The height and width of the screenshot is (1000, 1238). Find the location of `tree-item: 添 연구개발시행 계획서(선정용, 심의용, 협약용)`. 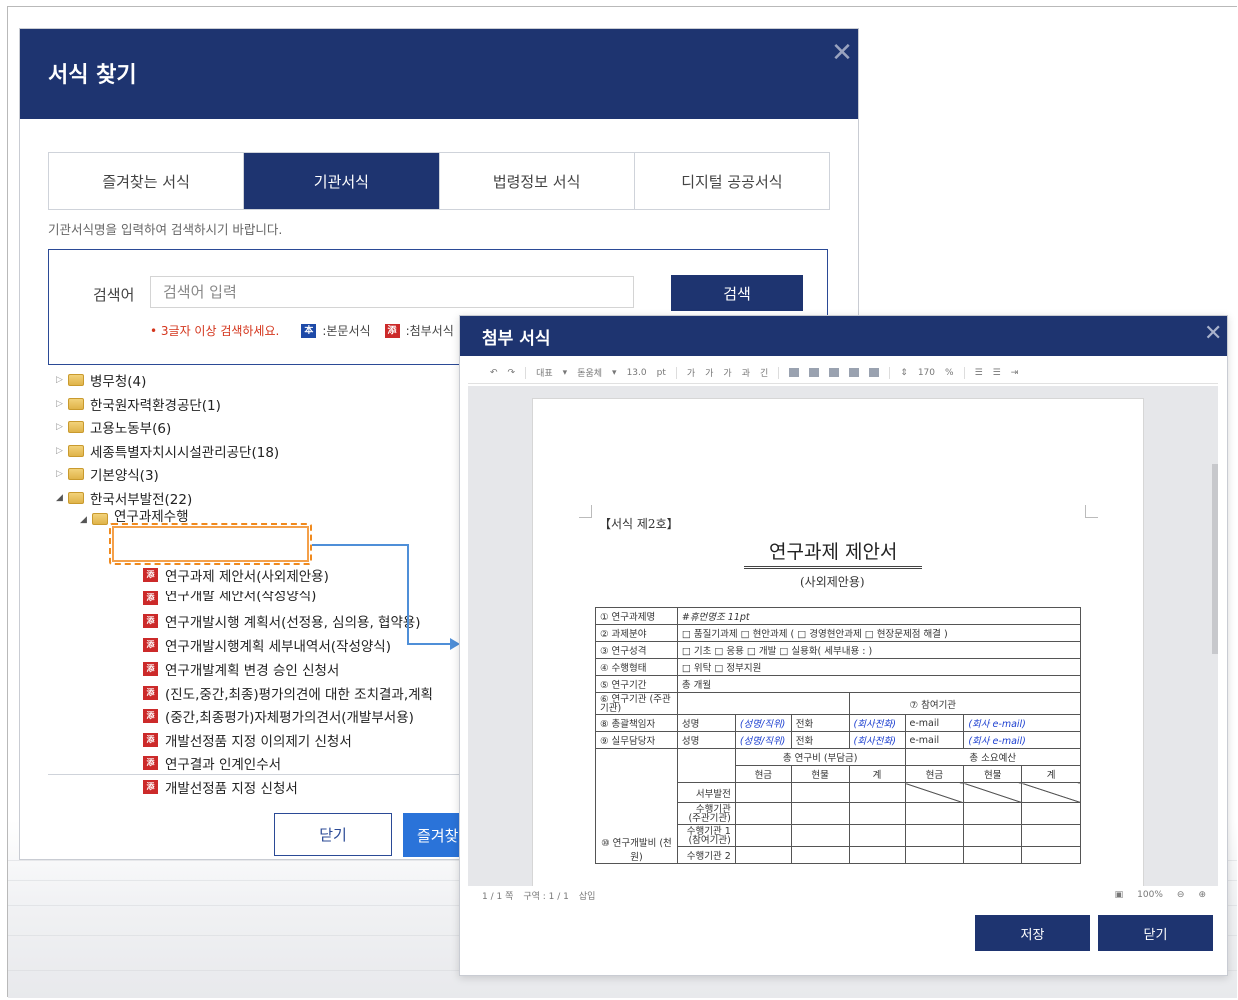

tree-item: 添 연구개발시행 계획서(선정용, 심의용, 협약용) is located at coordinates (282, 621).